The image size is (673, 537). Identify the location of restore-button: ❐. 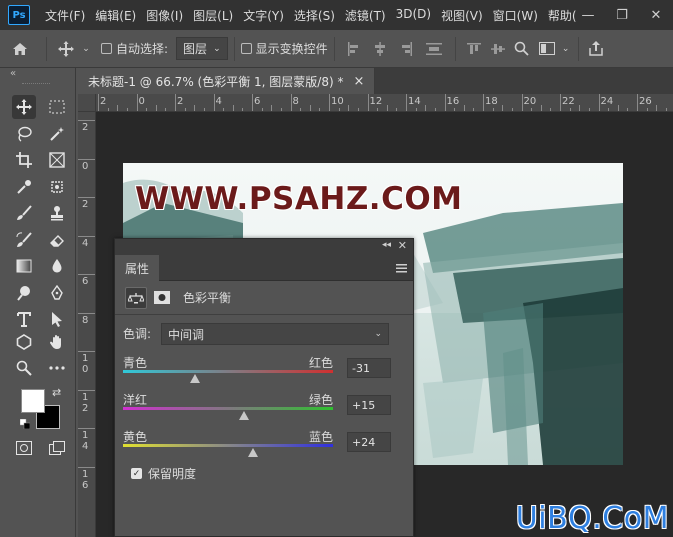
(622, 15).